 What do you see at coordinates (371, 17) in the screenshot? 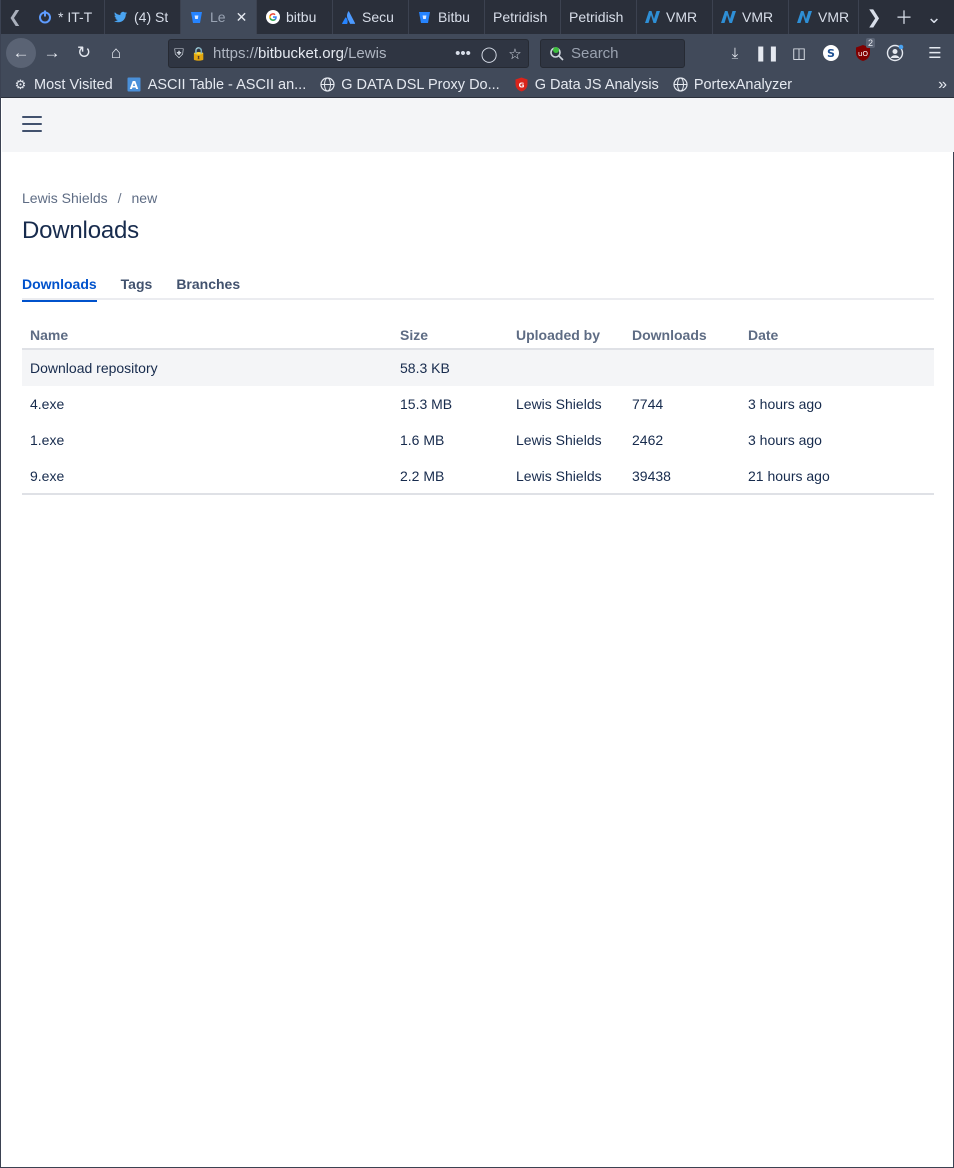
I see `browser-tab: Secu` at bounding box center [371, 17].